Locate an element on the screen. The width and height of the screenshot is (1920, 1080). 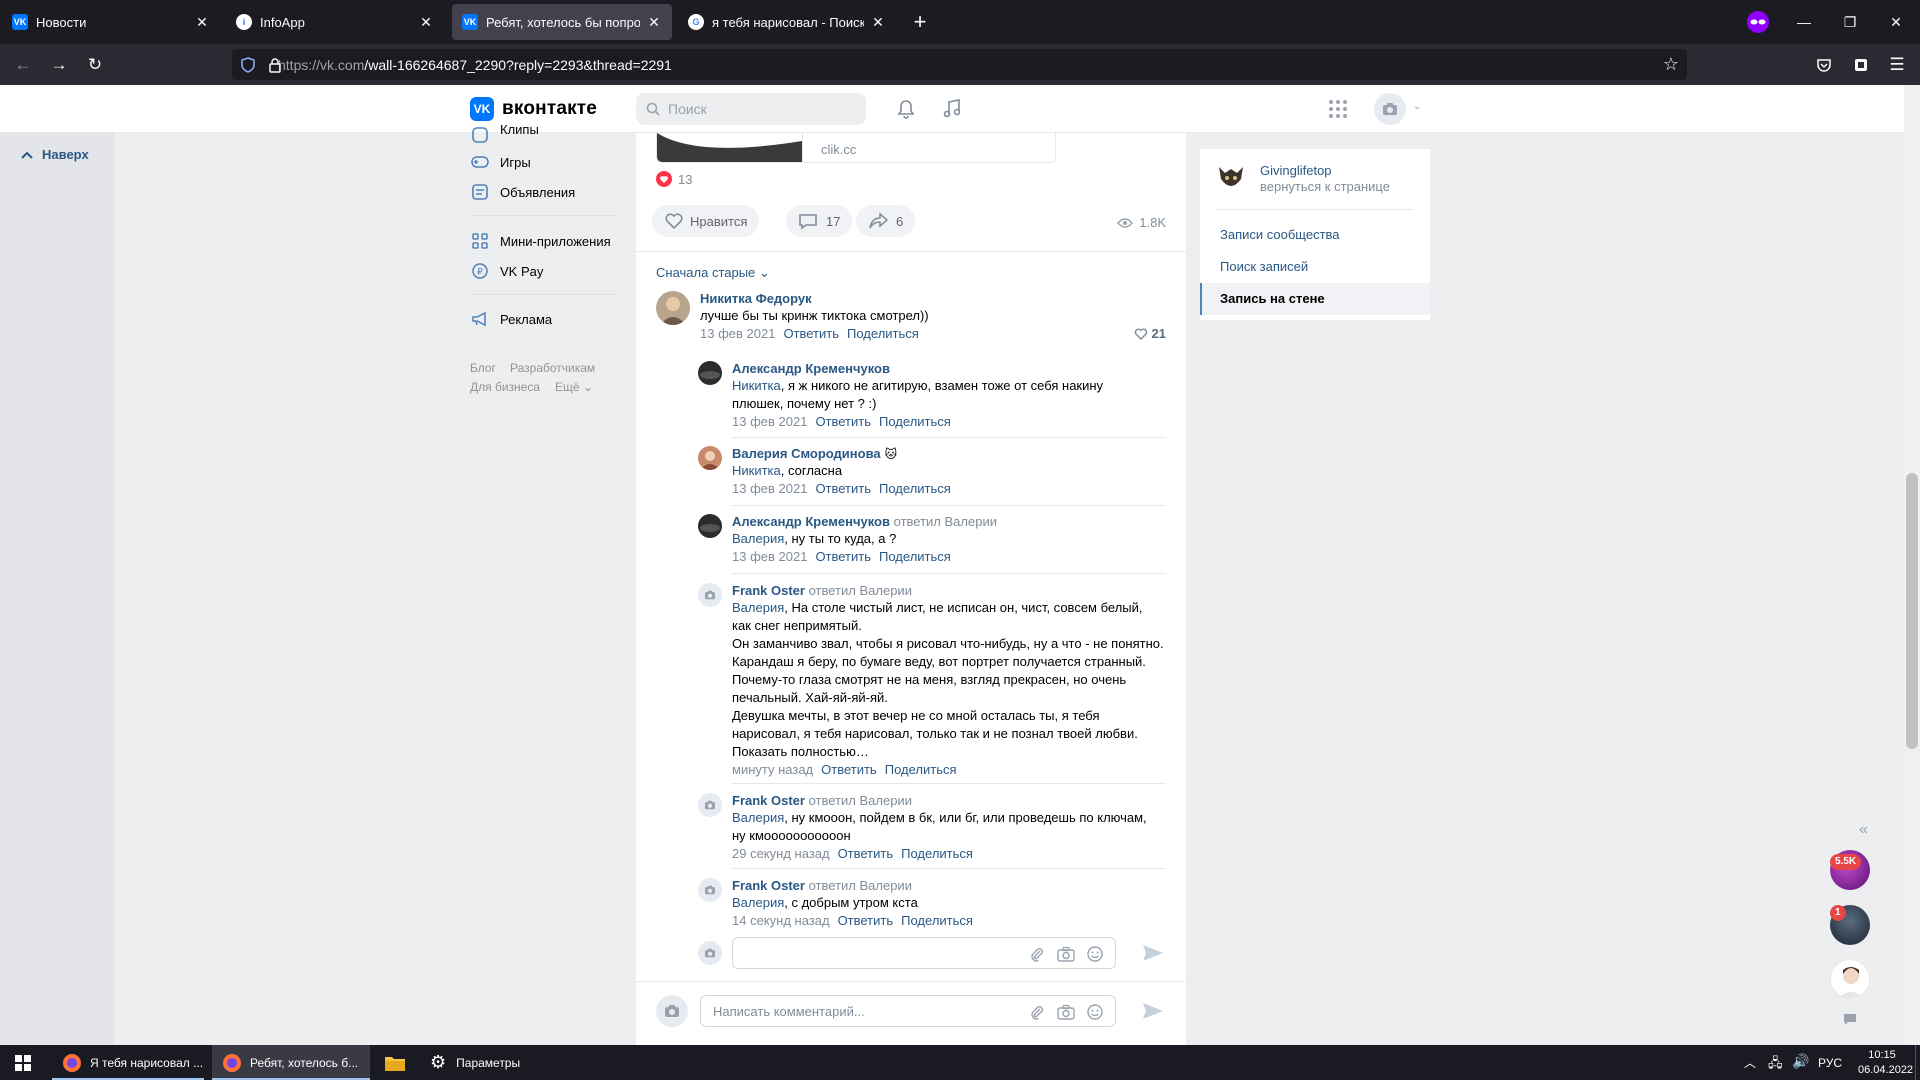
reactions-summary: 13 is located at coordinates (674, 179).